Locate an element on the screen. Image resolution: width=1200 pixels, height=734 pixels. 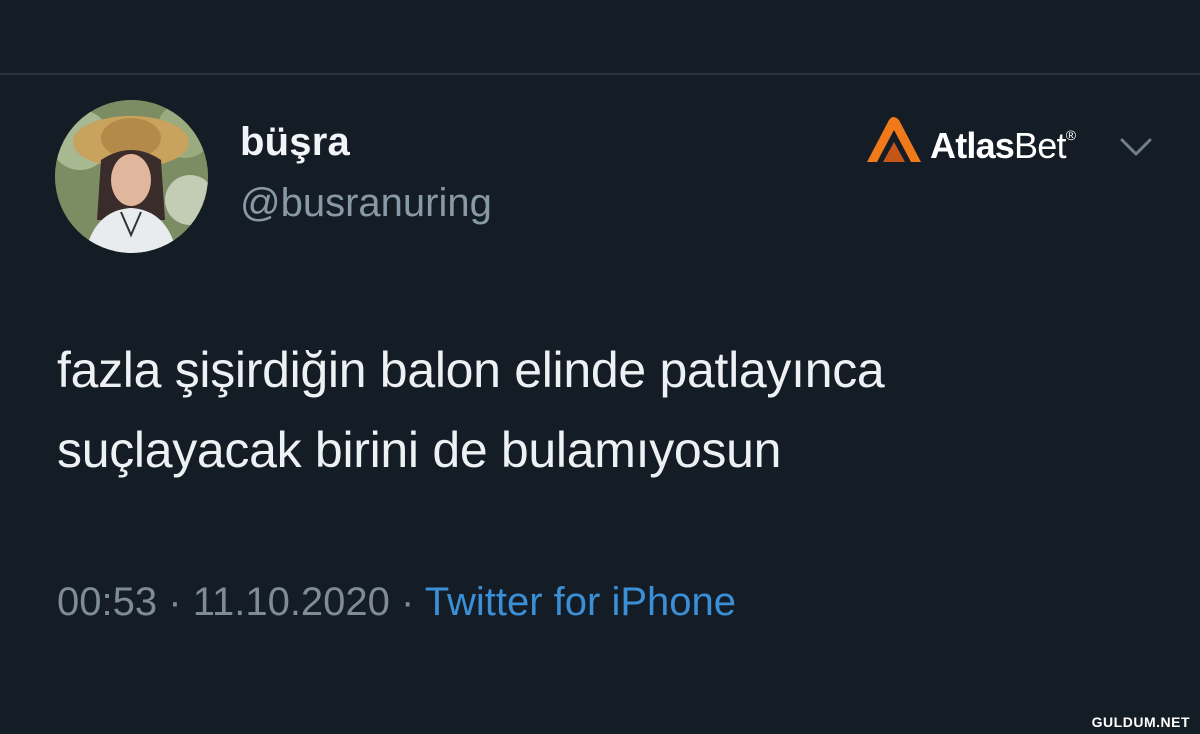
watermark: GULDUM.NET is located at coordinates (1140, 722).